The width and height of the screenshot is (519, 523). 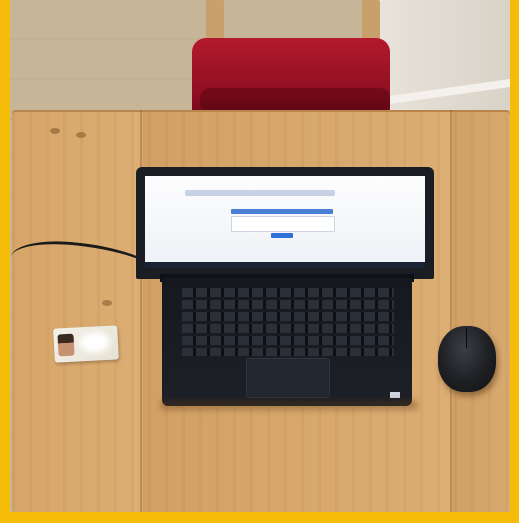 I want to click on screen-button, so click(x=282, y=235).